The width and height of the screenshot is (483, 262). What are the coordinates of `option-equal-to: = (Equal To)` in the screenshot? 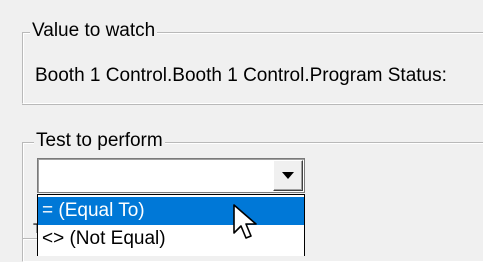 It's located at (171, 211).